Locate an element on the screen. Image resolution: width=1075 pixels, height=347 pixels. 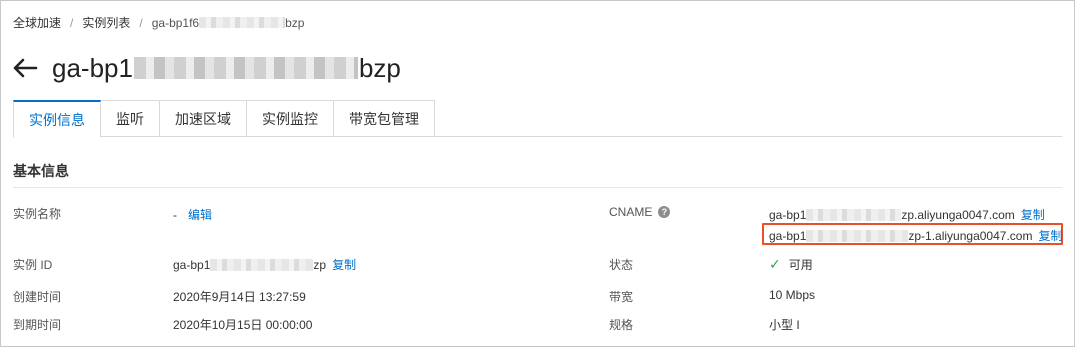
breadcrumb-current-prefix: ga-bp1f6 is located at coordinates (175, 22).